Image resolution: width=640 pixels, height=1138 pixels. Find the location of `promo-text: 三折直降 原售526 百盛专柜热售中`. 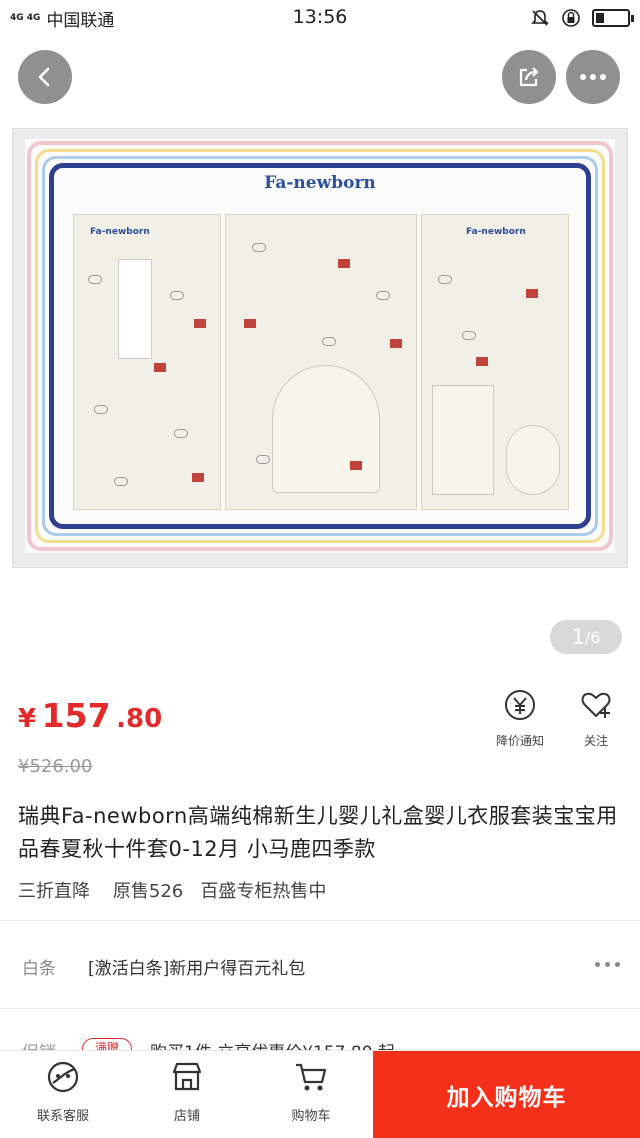

promo-text: 三折直降 原售526 百盛专柜热售中 is located at coordinates (172, 891).